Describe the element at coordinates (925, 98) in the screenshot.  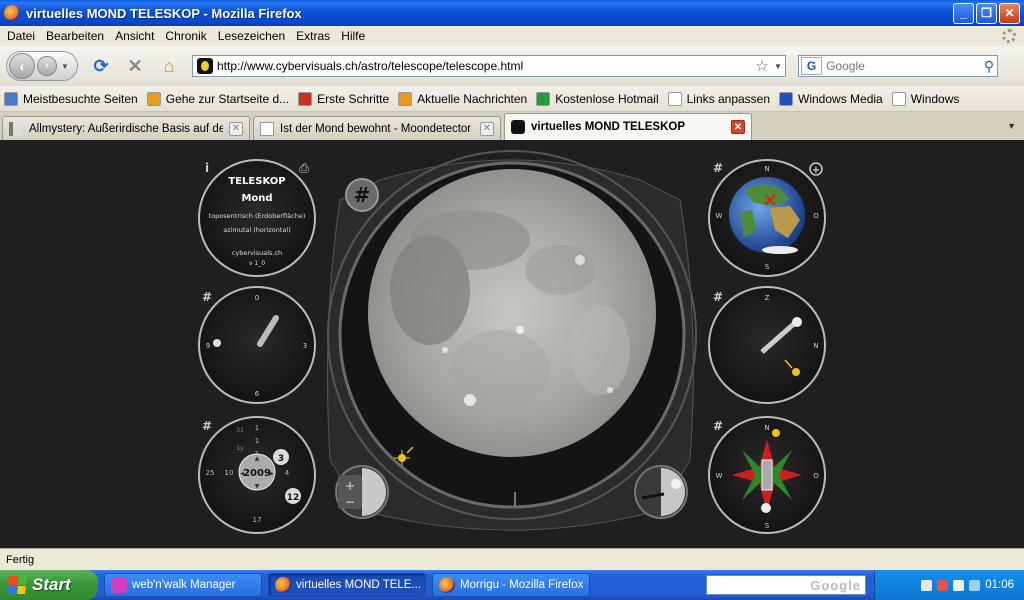
I see `bookmark-item: Windows` at that location.